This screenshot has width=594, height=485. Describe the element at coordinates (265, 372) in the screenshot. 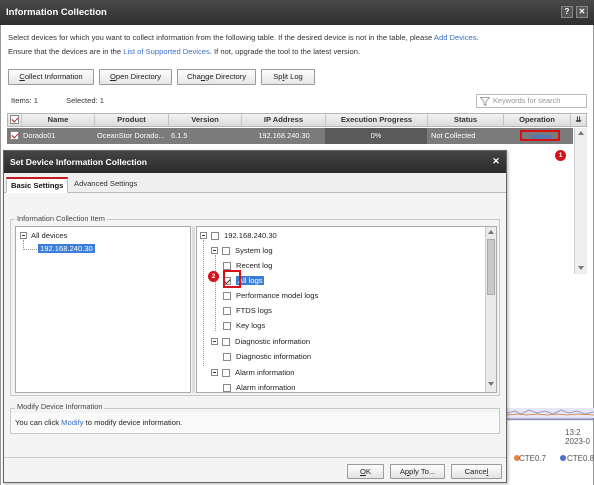

I see `tree-label: Alarm information` at that location.